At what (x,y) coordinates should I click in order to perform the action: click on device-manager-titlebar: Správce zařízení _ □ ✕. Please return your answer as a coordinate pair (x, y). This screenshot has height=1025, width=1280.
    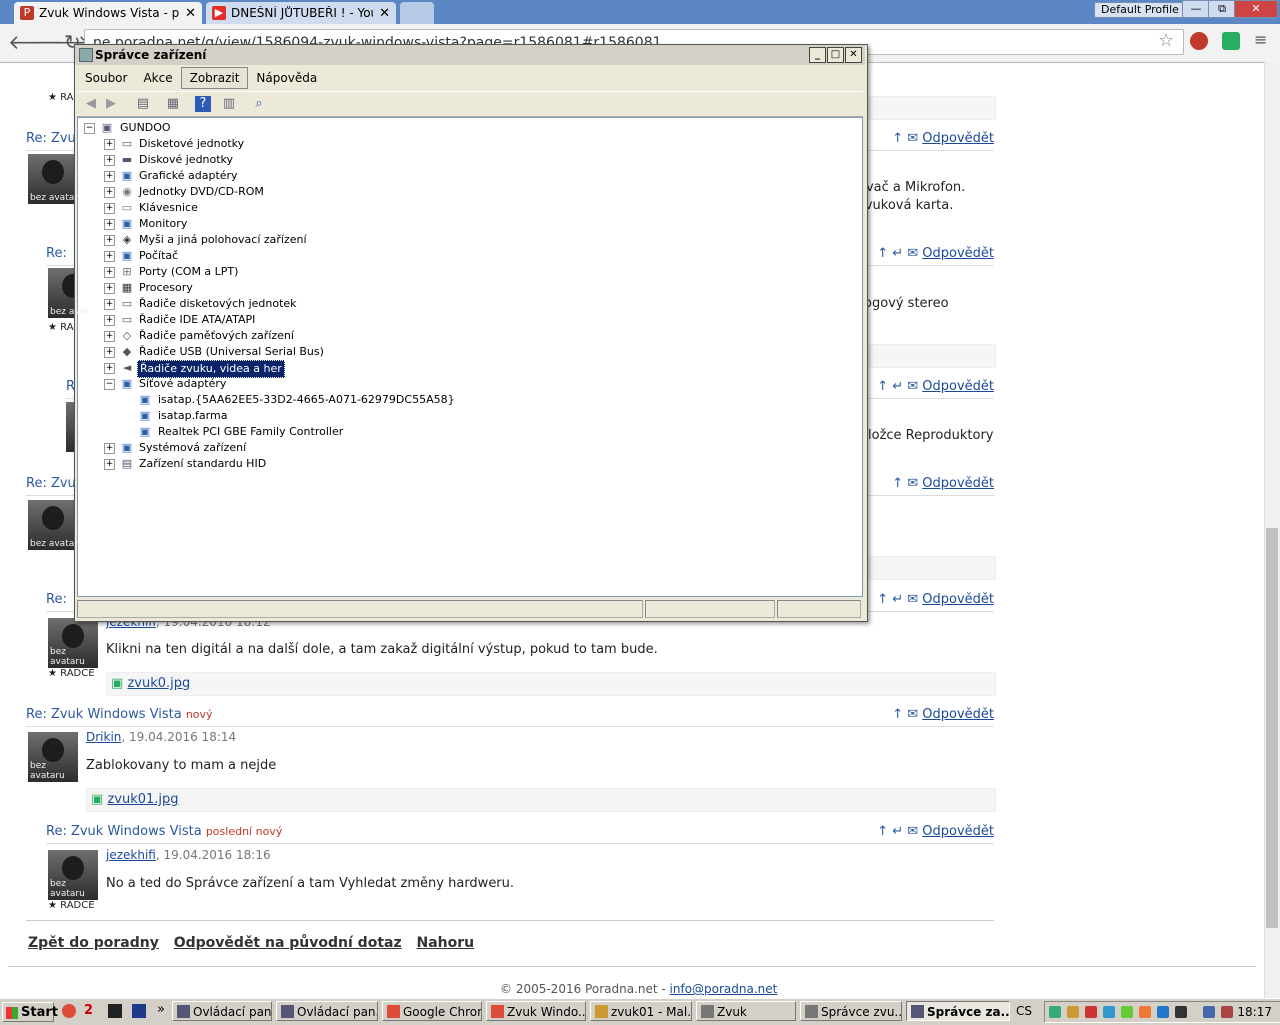
    Looking at the image, I should click on (470, 55).